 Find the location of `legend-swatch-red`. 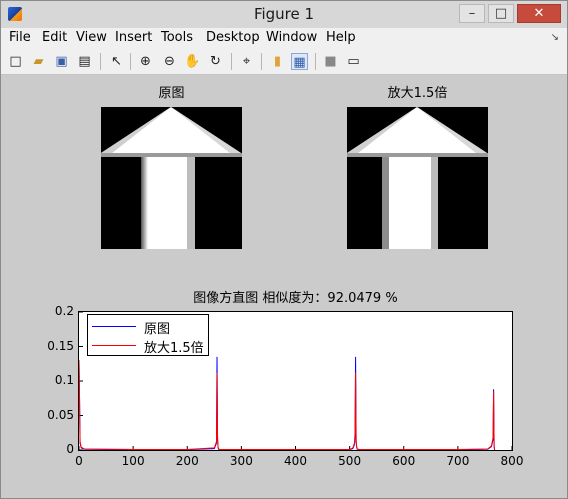

legend-swatch-red is located at coordinates (114, 345).